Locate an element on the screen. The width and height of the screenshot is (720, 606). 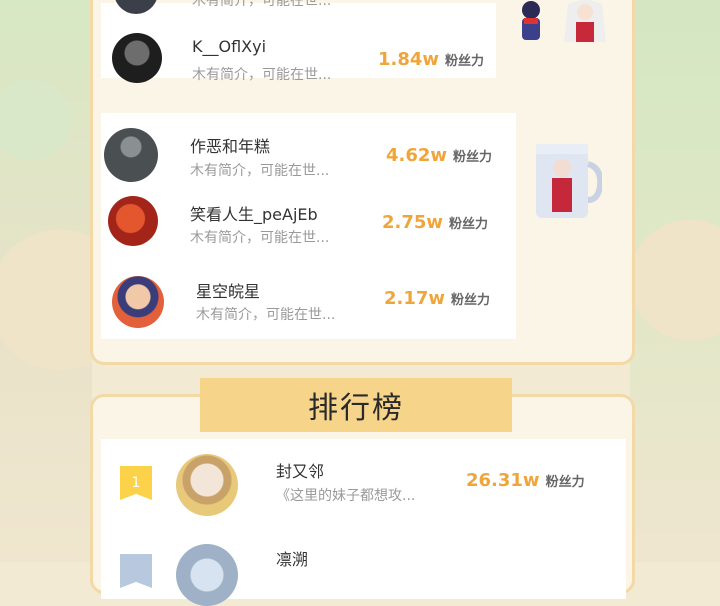
ranking-title: 排行榜 is located at coordinates (356, 405).